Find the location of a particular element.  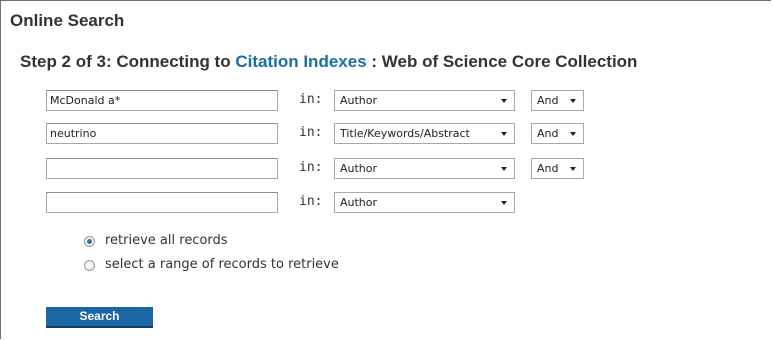

operator-select-1: And is located at coordinates (557, 100).